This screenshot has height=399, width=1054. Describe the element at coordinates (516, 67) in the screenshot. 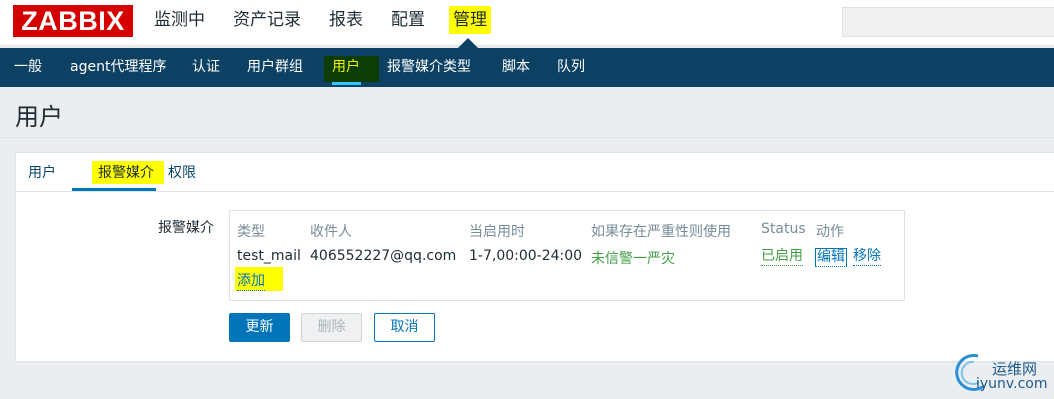

I see `subnav-scripts: 脚本` at that location.